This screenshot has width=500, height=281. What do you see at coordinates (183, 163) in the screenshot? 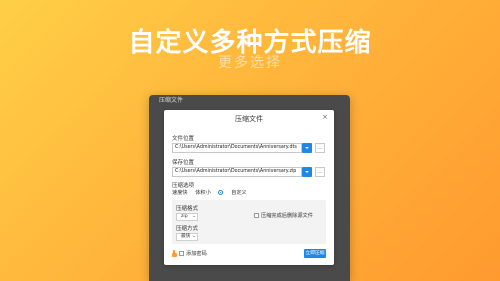
I see `save-location-label: 保存位置` at bounding box center [183, 163].